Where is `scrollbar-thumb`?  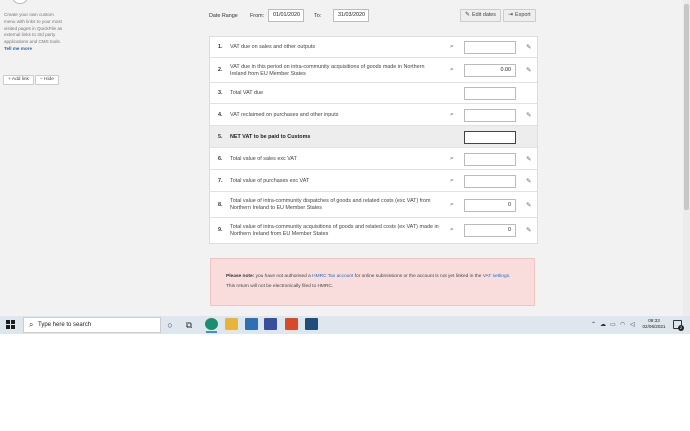 scrollbar-thumb is located at coordinates (686, 107).